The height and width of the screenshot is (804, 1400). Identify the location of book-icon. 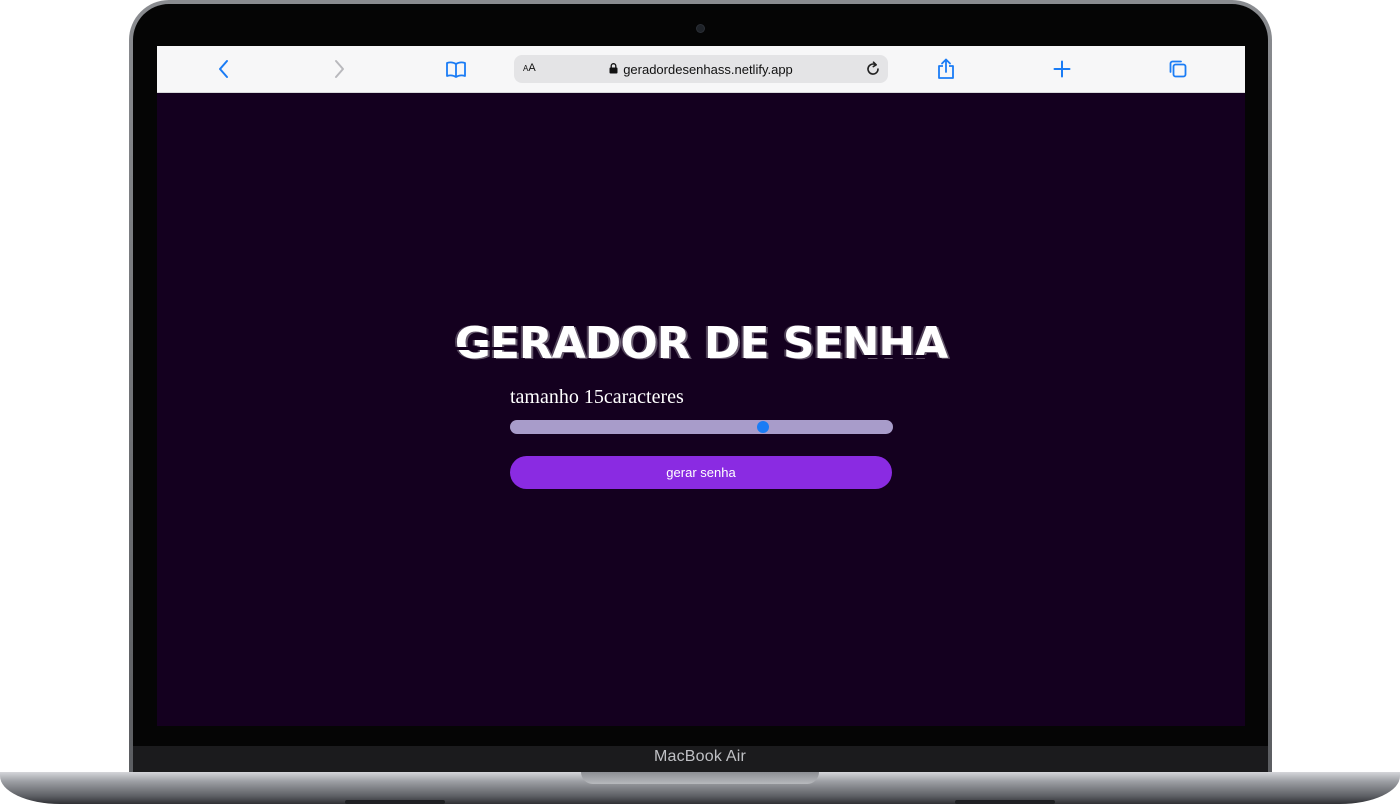
(456, 69).